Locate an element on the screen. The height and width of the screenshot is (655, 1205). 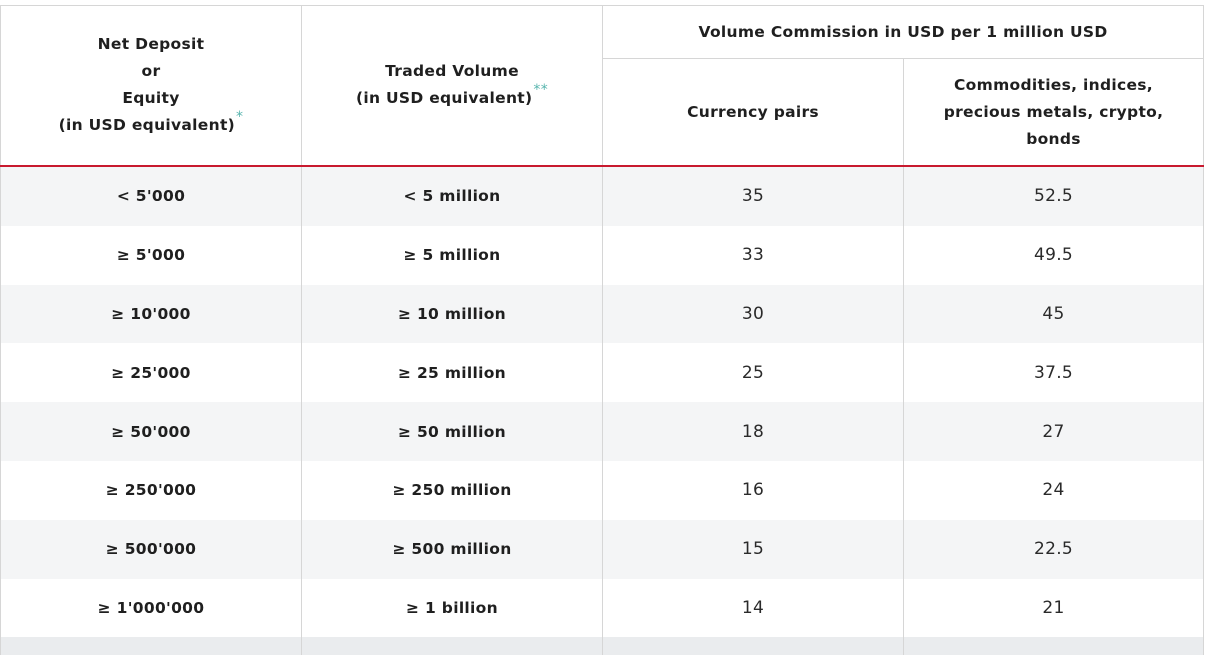
cell-currency-pairs: 30 is located at coordinates (753, 314).